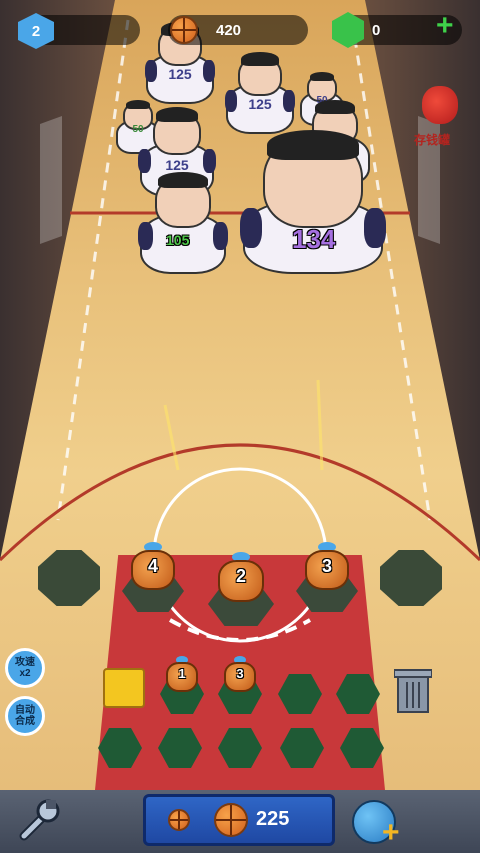 The width and height of the screenshot is (480, 853). I want to click on tower-level: 1, so click(182, 673).